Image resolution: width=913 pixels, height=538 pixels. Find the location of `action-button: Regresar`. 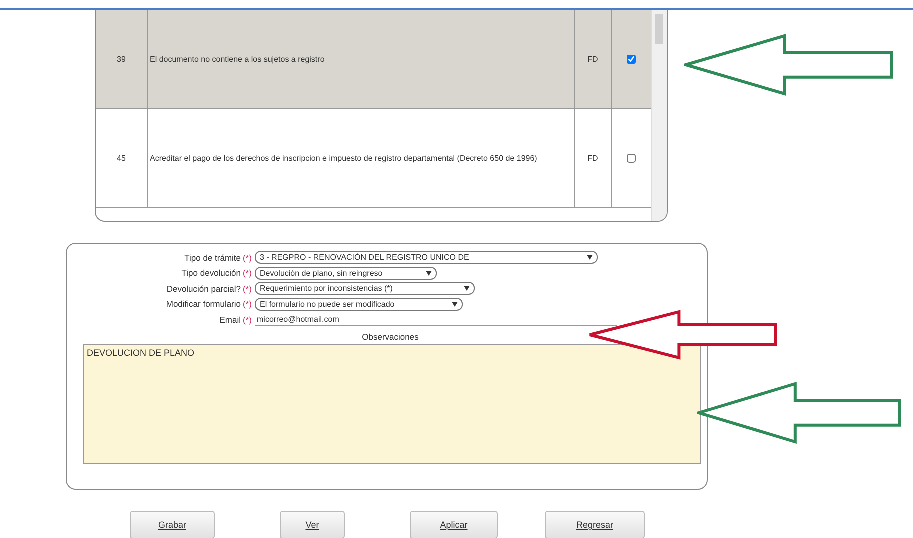

action-button: Regresar is located at coordinates (595, 524).